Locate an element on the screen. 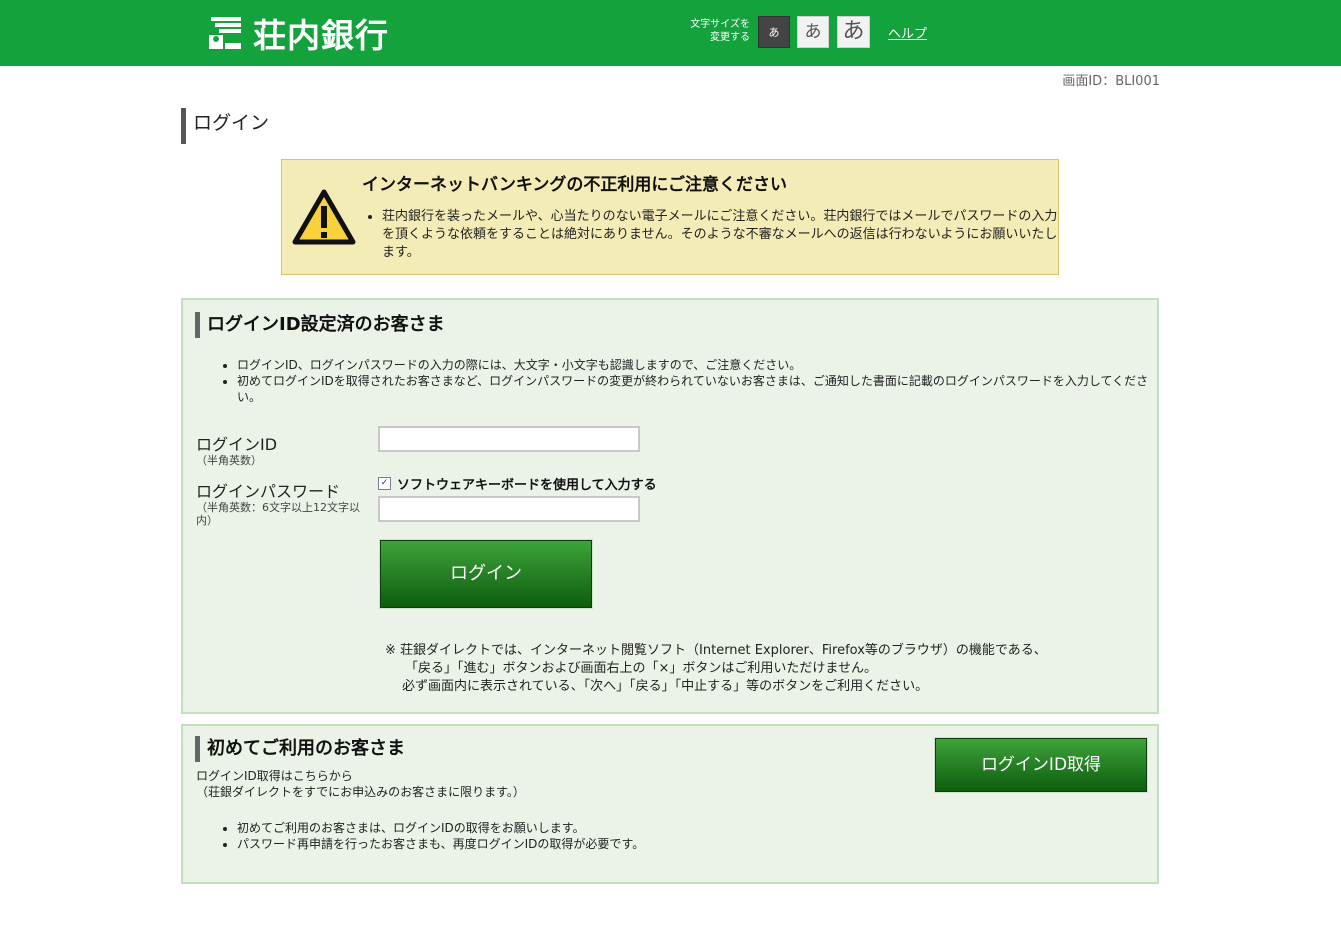 The width and height of the screenshot is (1341, 937). get-id-guide: ログインID取得はこちらから is located at coordinates (274, 776).